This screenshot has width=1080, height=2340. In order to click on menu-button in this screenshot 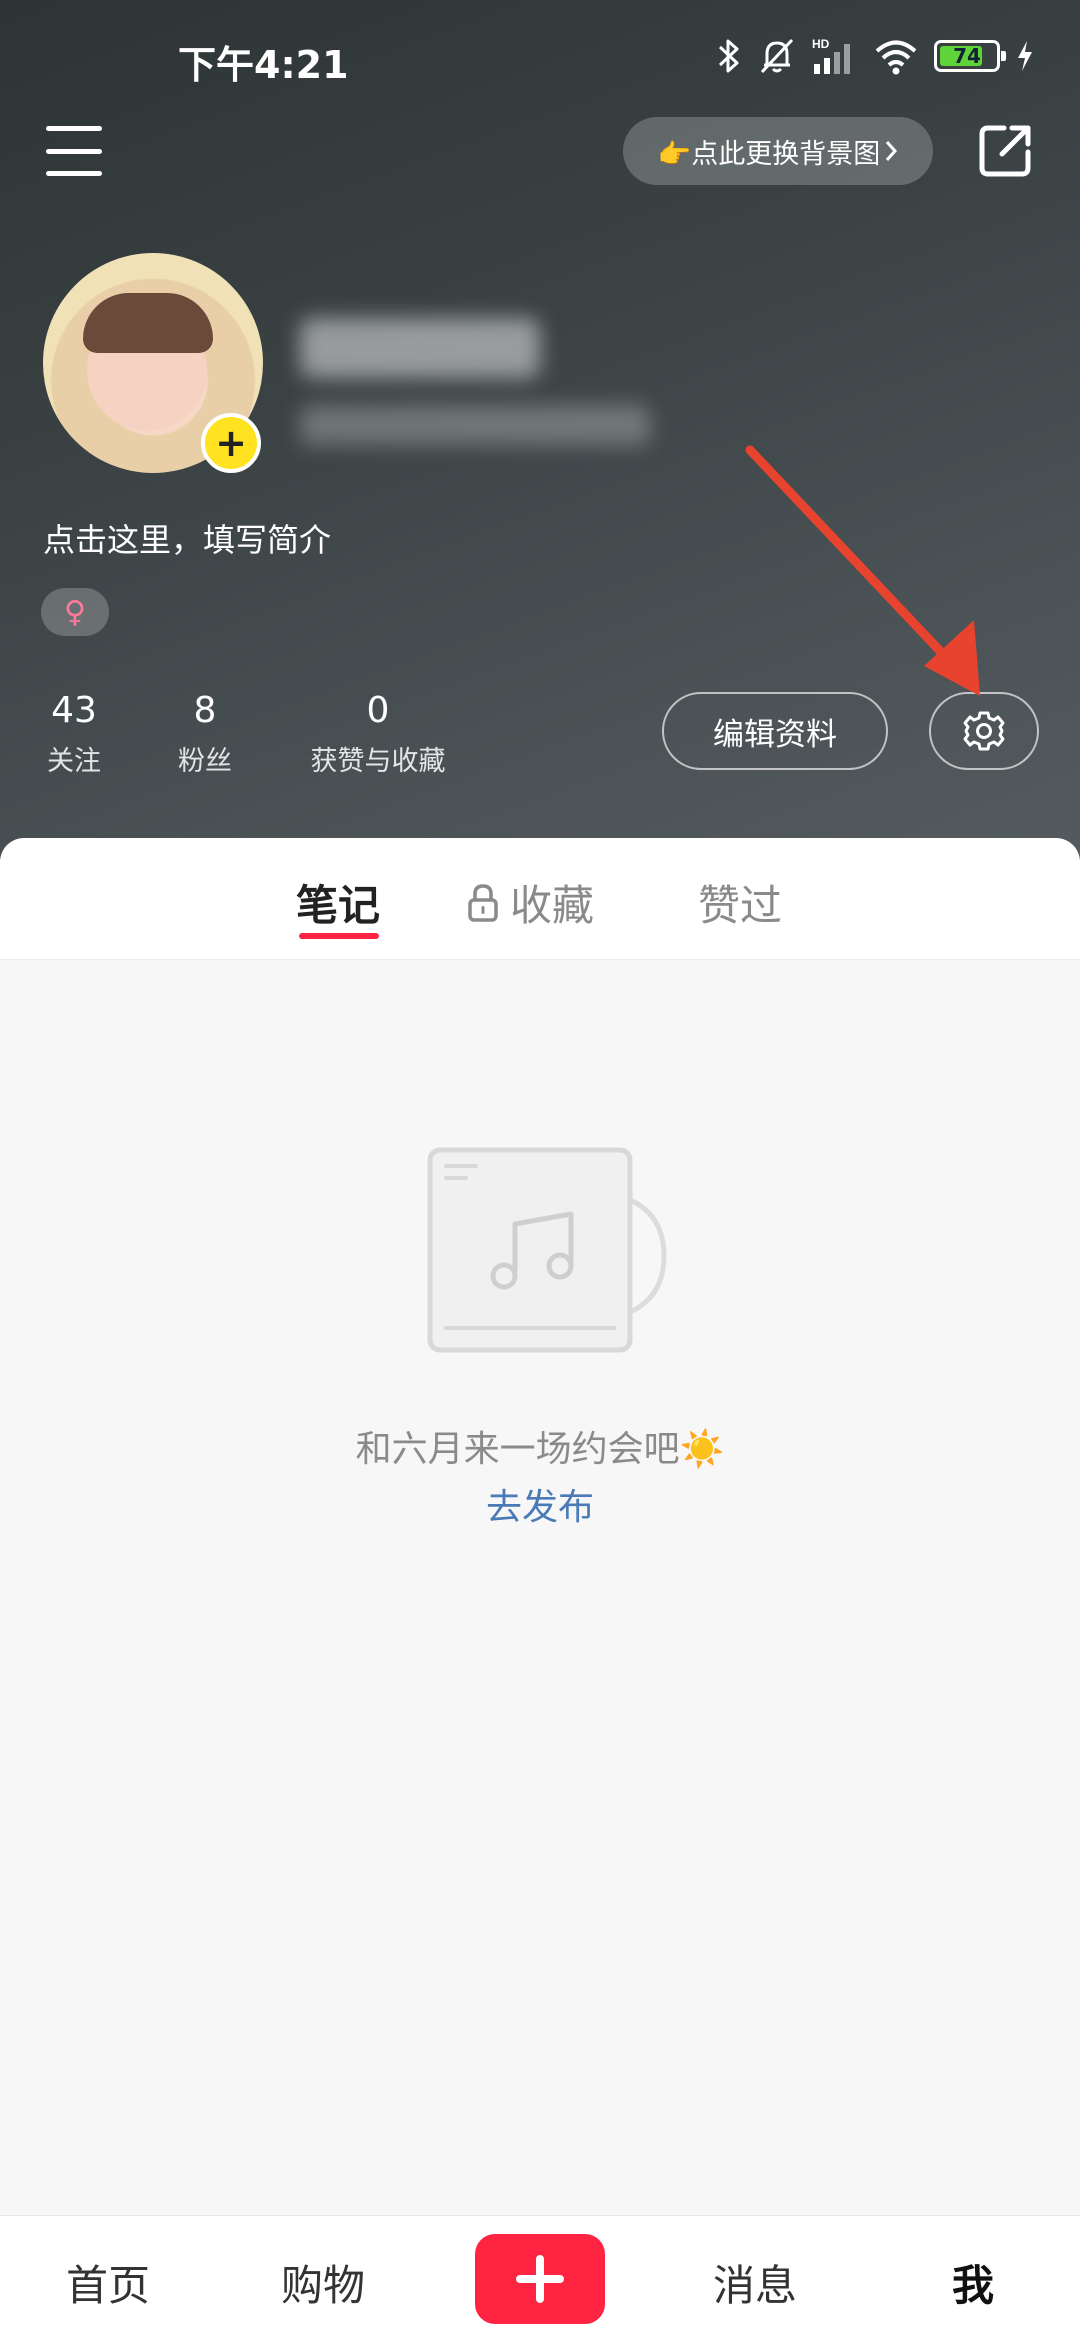, I will do `click(74, 151)`.